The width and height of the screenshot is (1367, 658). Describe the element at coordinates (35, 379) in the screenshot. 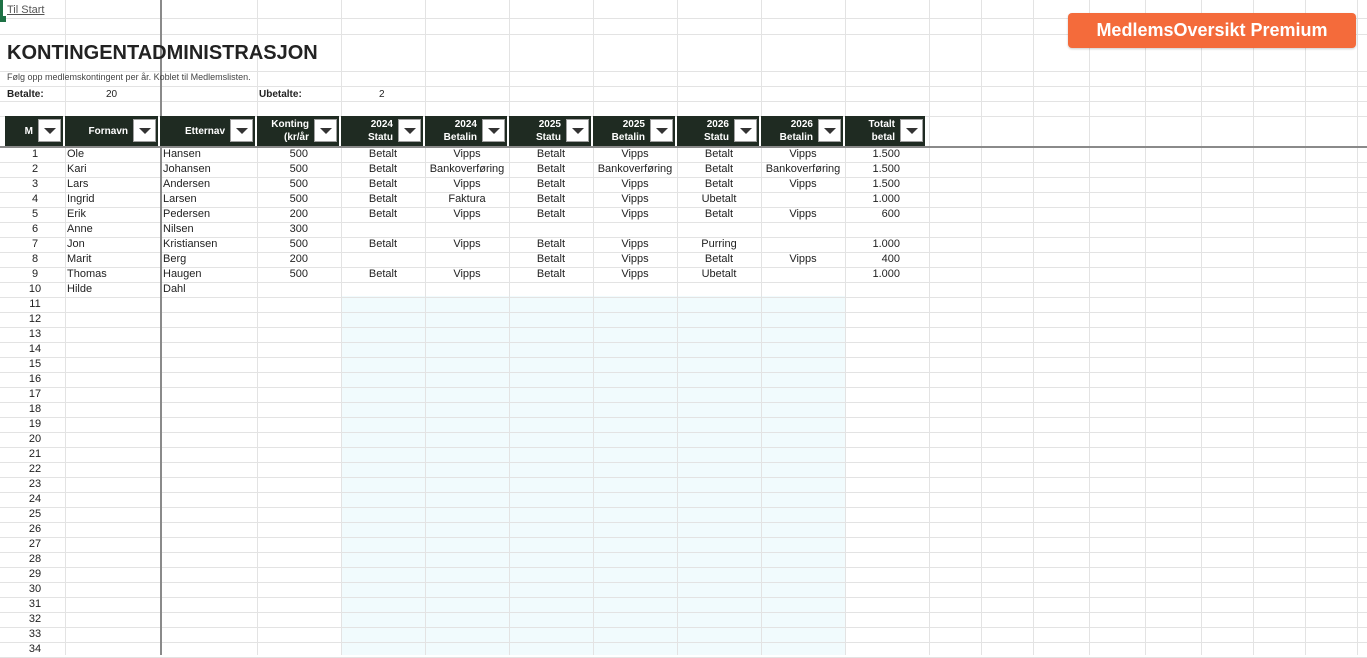

I see `cell-nr: 16` at that location.